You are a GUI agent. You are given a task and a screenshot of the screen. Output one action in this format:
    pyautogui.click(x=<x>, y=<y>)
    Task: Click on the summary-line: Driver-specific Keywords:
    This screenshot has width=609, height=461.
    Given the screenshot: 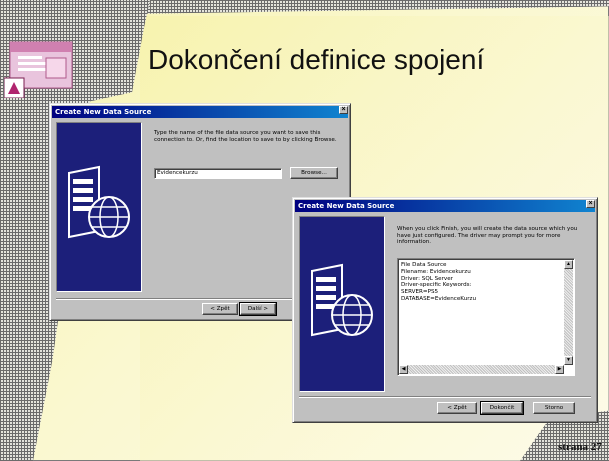 What is the action you would take?
    pyautogui.click(x=436, y=285)
    